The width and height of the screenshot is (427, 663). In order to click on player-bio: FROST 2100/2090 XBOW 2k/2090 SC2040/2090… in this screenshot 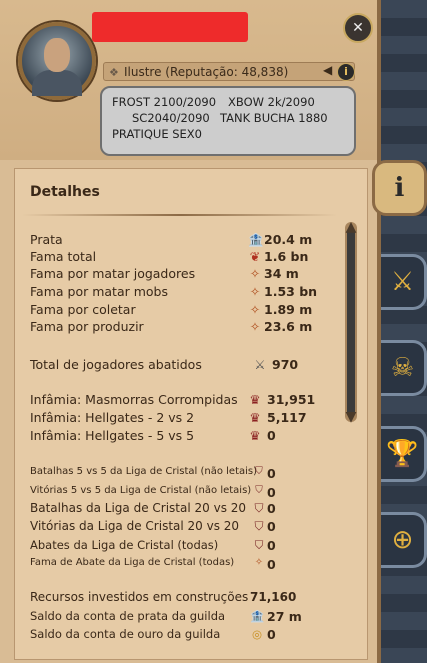, I will do `click(228, 121)`.